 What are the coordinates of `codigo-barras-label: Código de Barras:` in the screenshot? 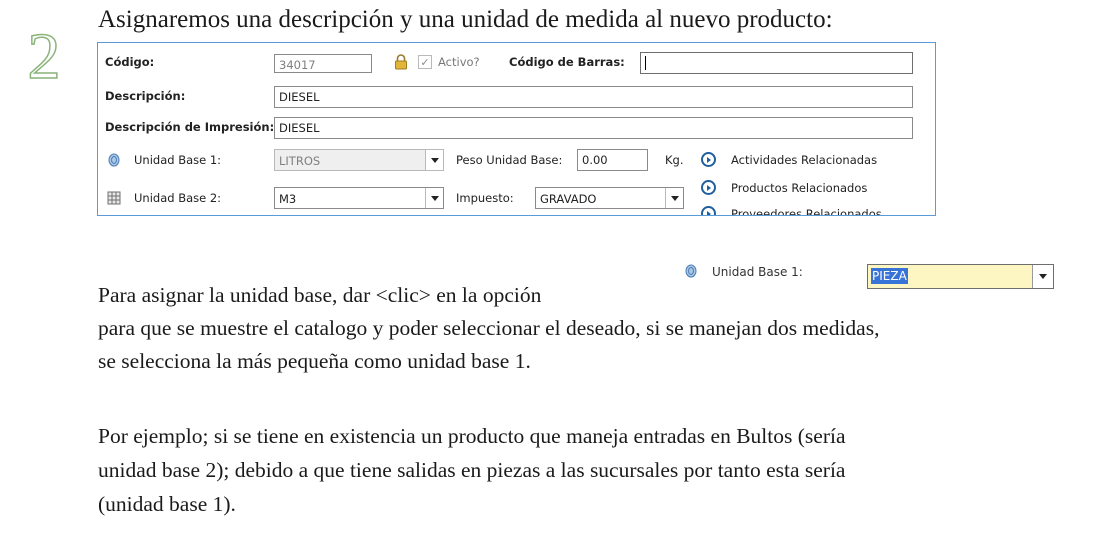 It's located at (567, 62).